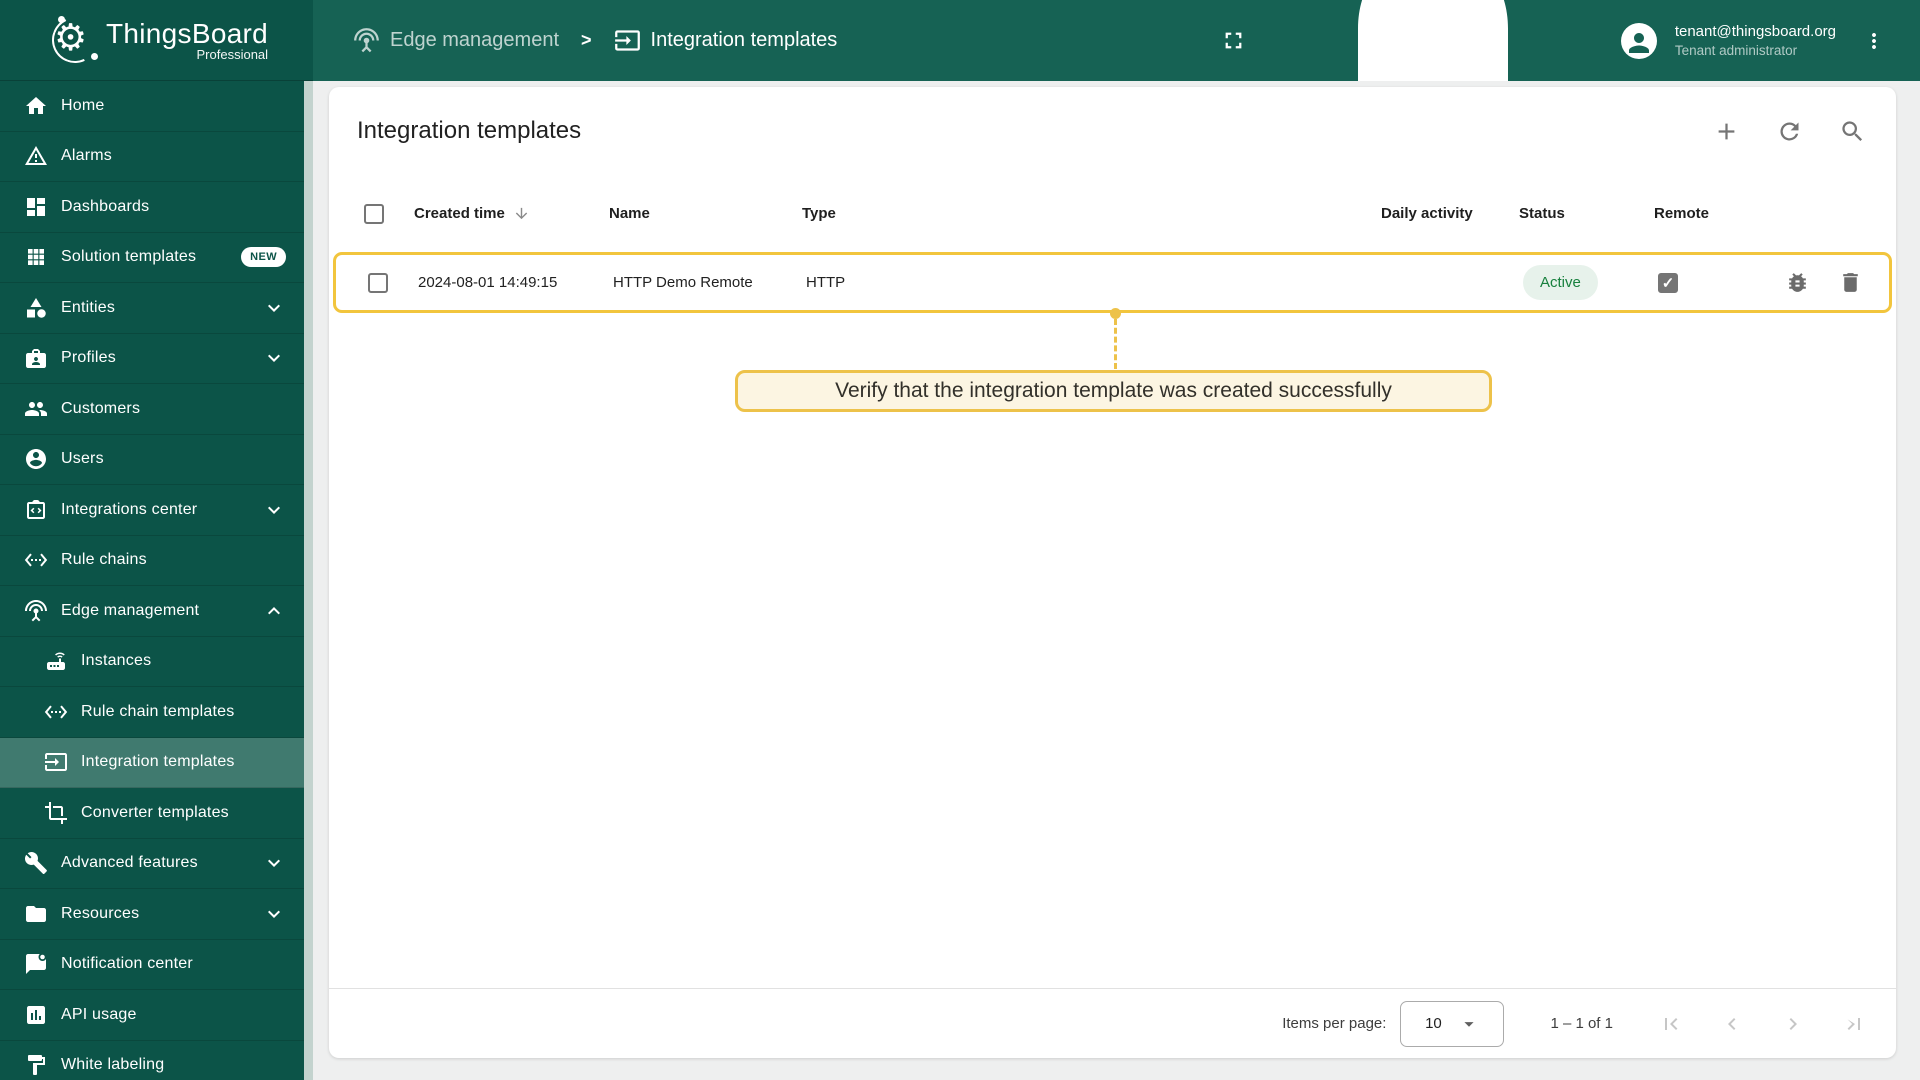 The width and height of the screenshot is (1920, 1080). I want to click on select-all-checkbox, so click(374, 213).